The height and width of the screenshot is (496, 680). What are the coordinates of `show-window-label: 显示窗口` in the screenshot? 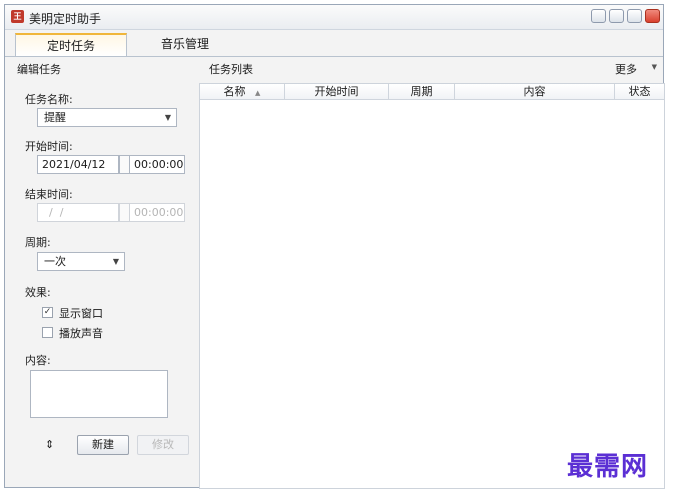 It's located at (81, 313).